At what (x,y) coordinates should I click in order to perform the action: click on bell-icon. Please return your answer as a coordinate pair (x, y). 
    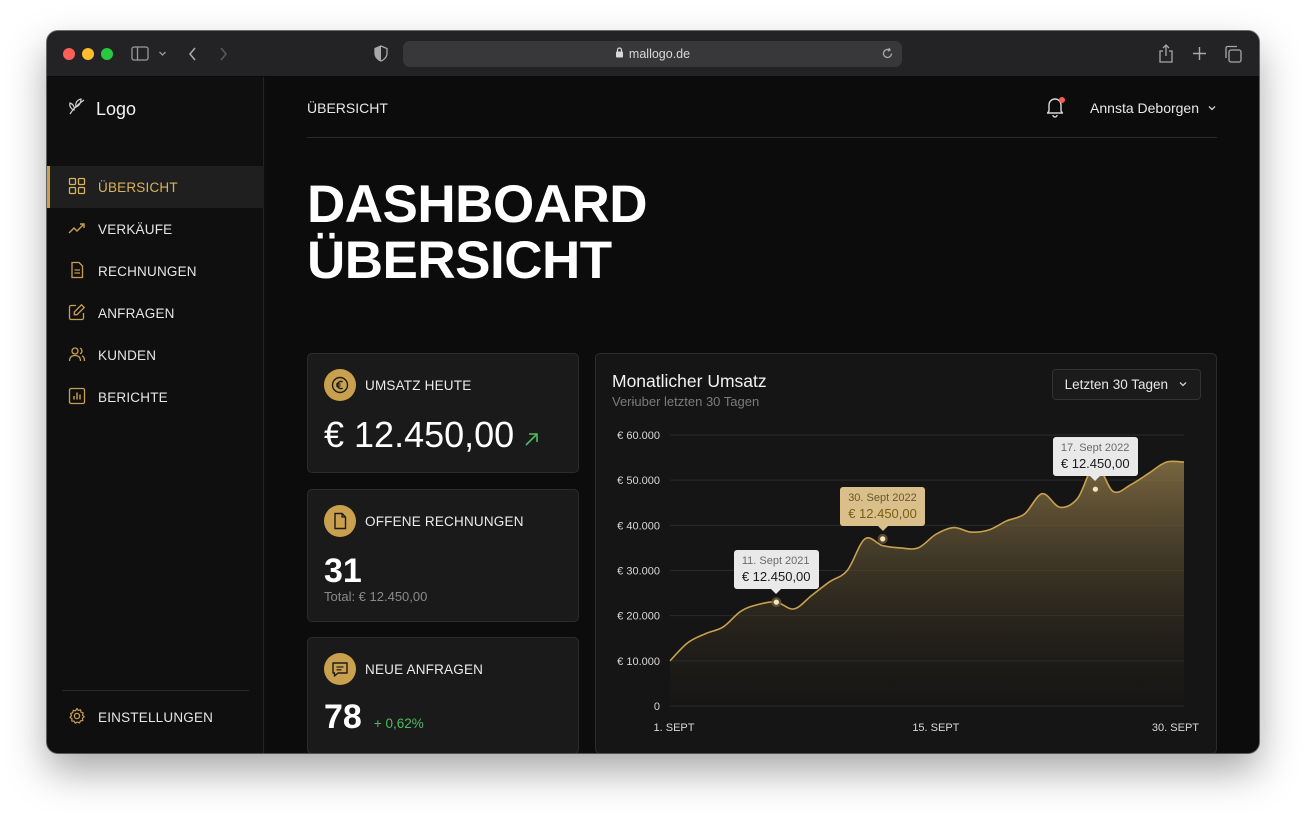
    Looking at the image, I should click on (1056, 107).